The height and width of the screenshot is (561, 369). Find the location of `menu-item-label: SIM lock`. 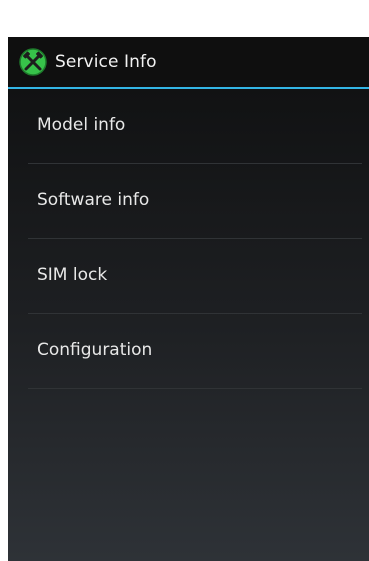

menu-item-label: SIM lock is located at coordinates (72, 275).